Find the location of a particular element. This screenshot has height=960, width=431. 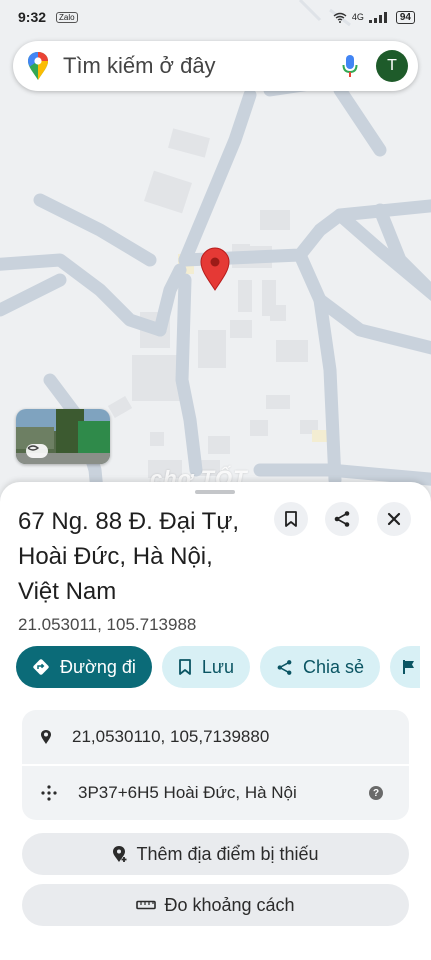

measure-distance-button: Đo khoảng cách is located at coordinates (215, 905).